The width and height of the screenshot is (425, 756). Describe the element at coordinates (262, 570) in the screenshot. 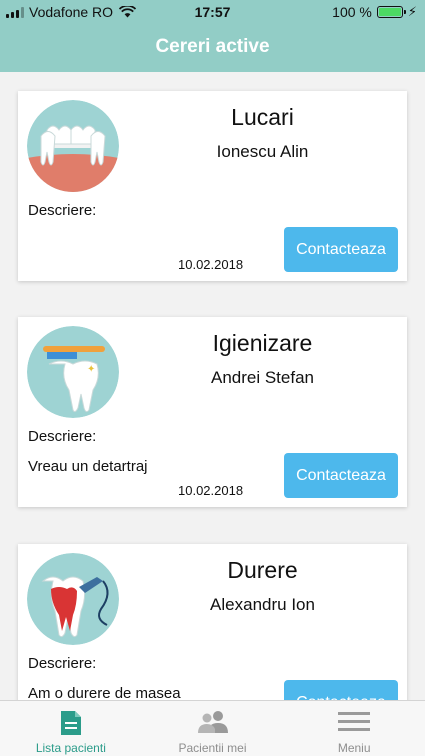

I see `request-type: Durere` at that location.